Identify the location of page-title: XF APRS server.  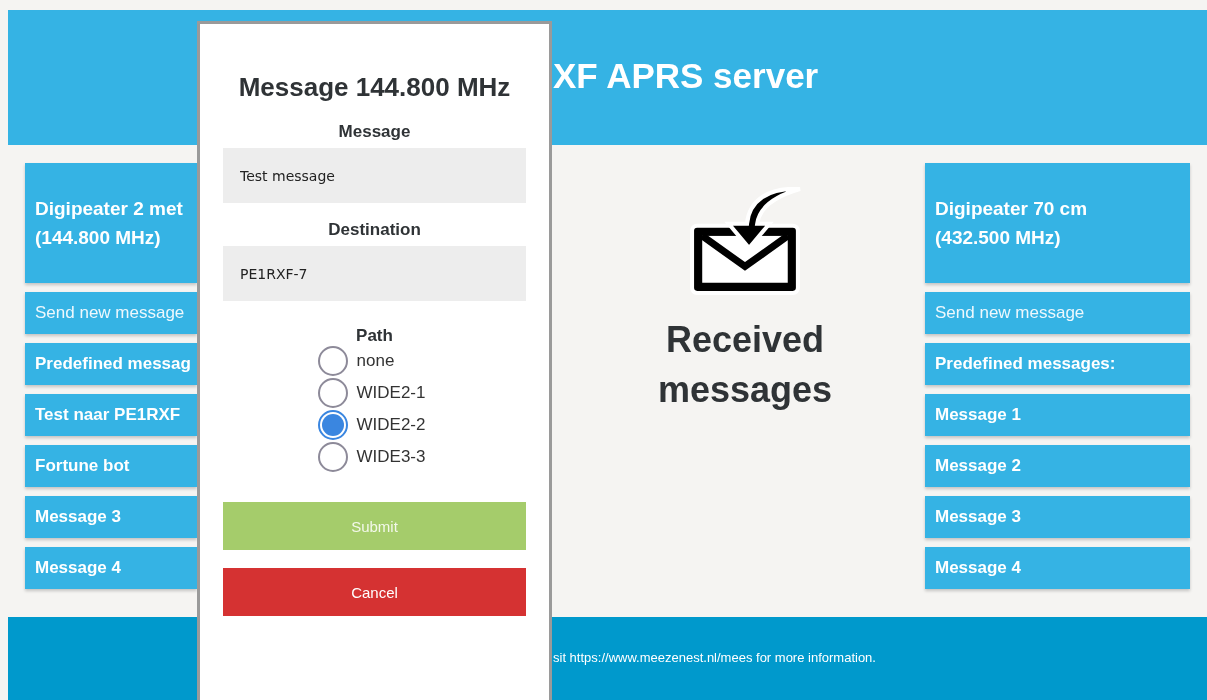
(686, 75).